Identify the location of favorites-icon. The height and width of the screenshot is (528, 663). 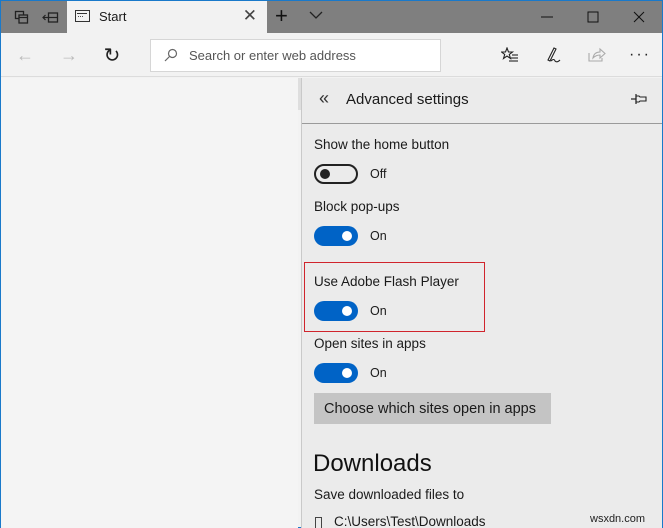
(509, 54).